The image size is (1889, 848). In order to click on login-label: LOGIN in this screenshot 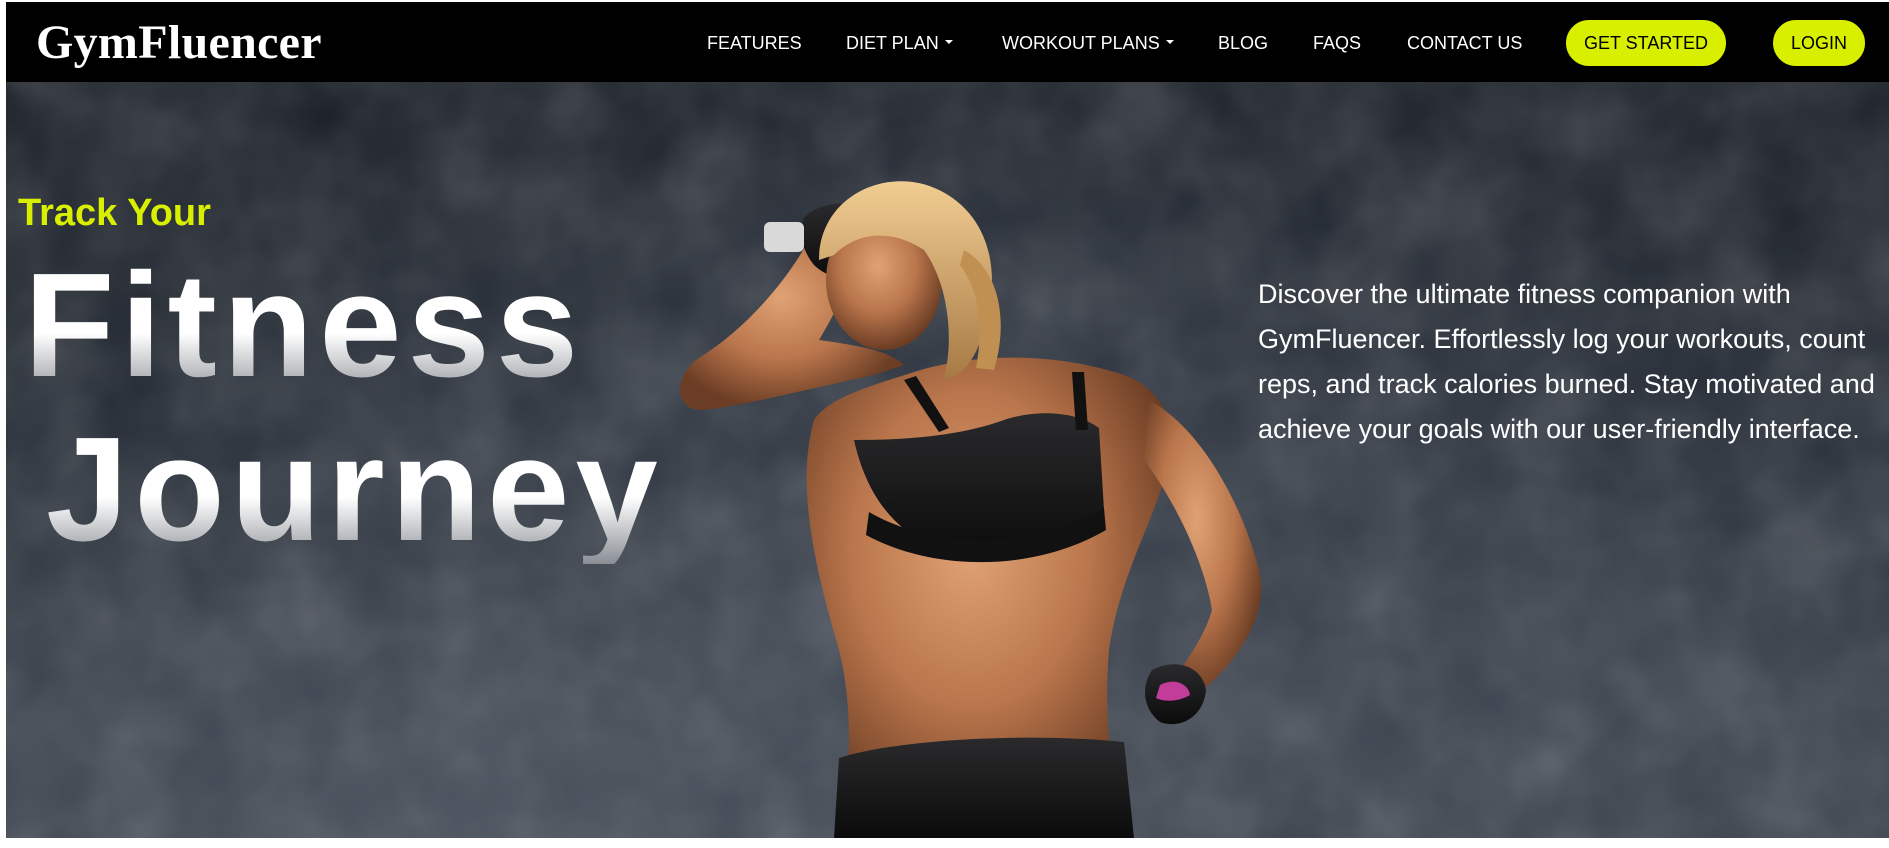, I will do `click(1818, 42)`.